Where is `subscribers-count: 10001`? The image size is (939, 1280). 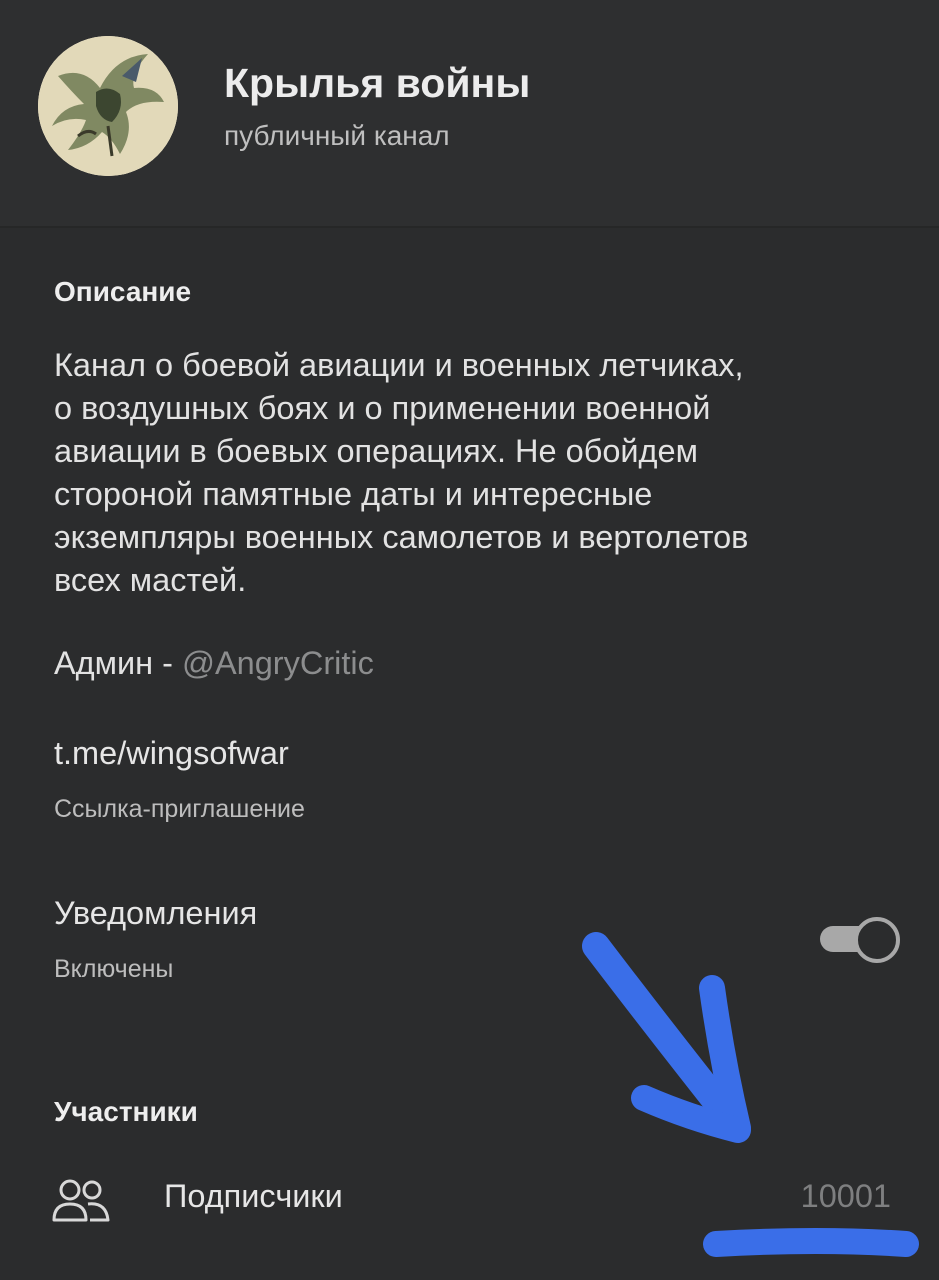 subscribers-count: 10001 is located at coordinates (845, 1196).